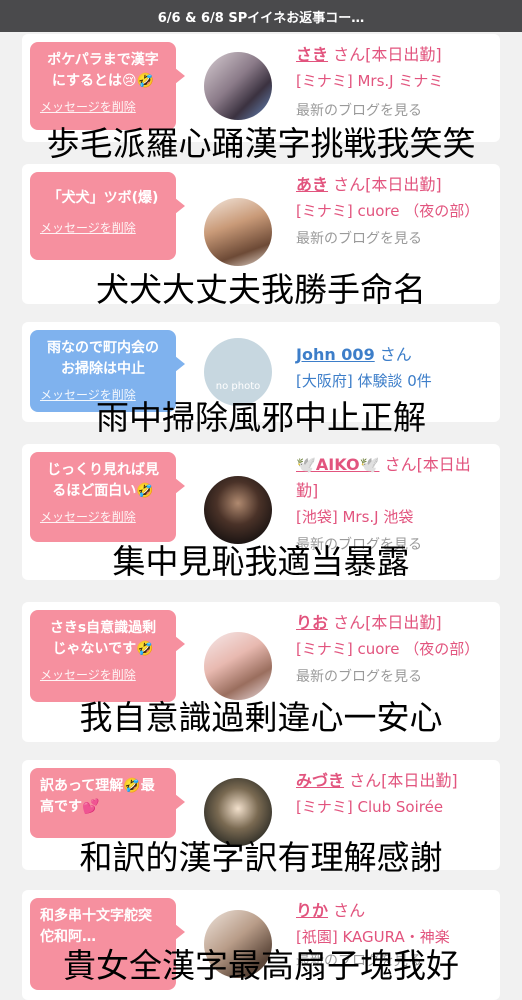 Image resolution: width=522 pixels, height=1000 pixels. Describe the element at coordinates (335, 354) in the screenshot. I see `user-name-link: John 009` at that location.